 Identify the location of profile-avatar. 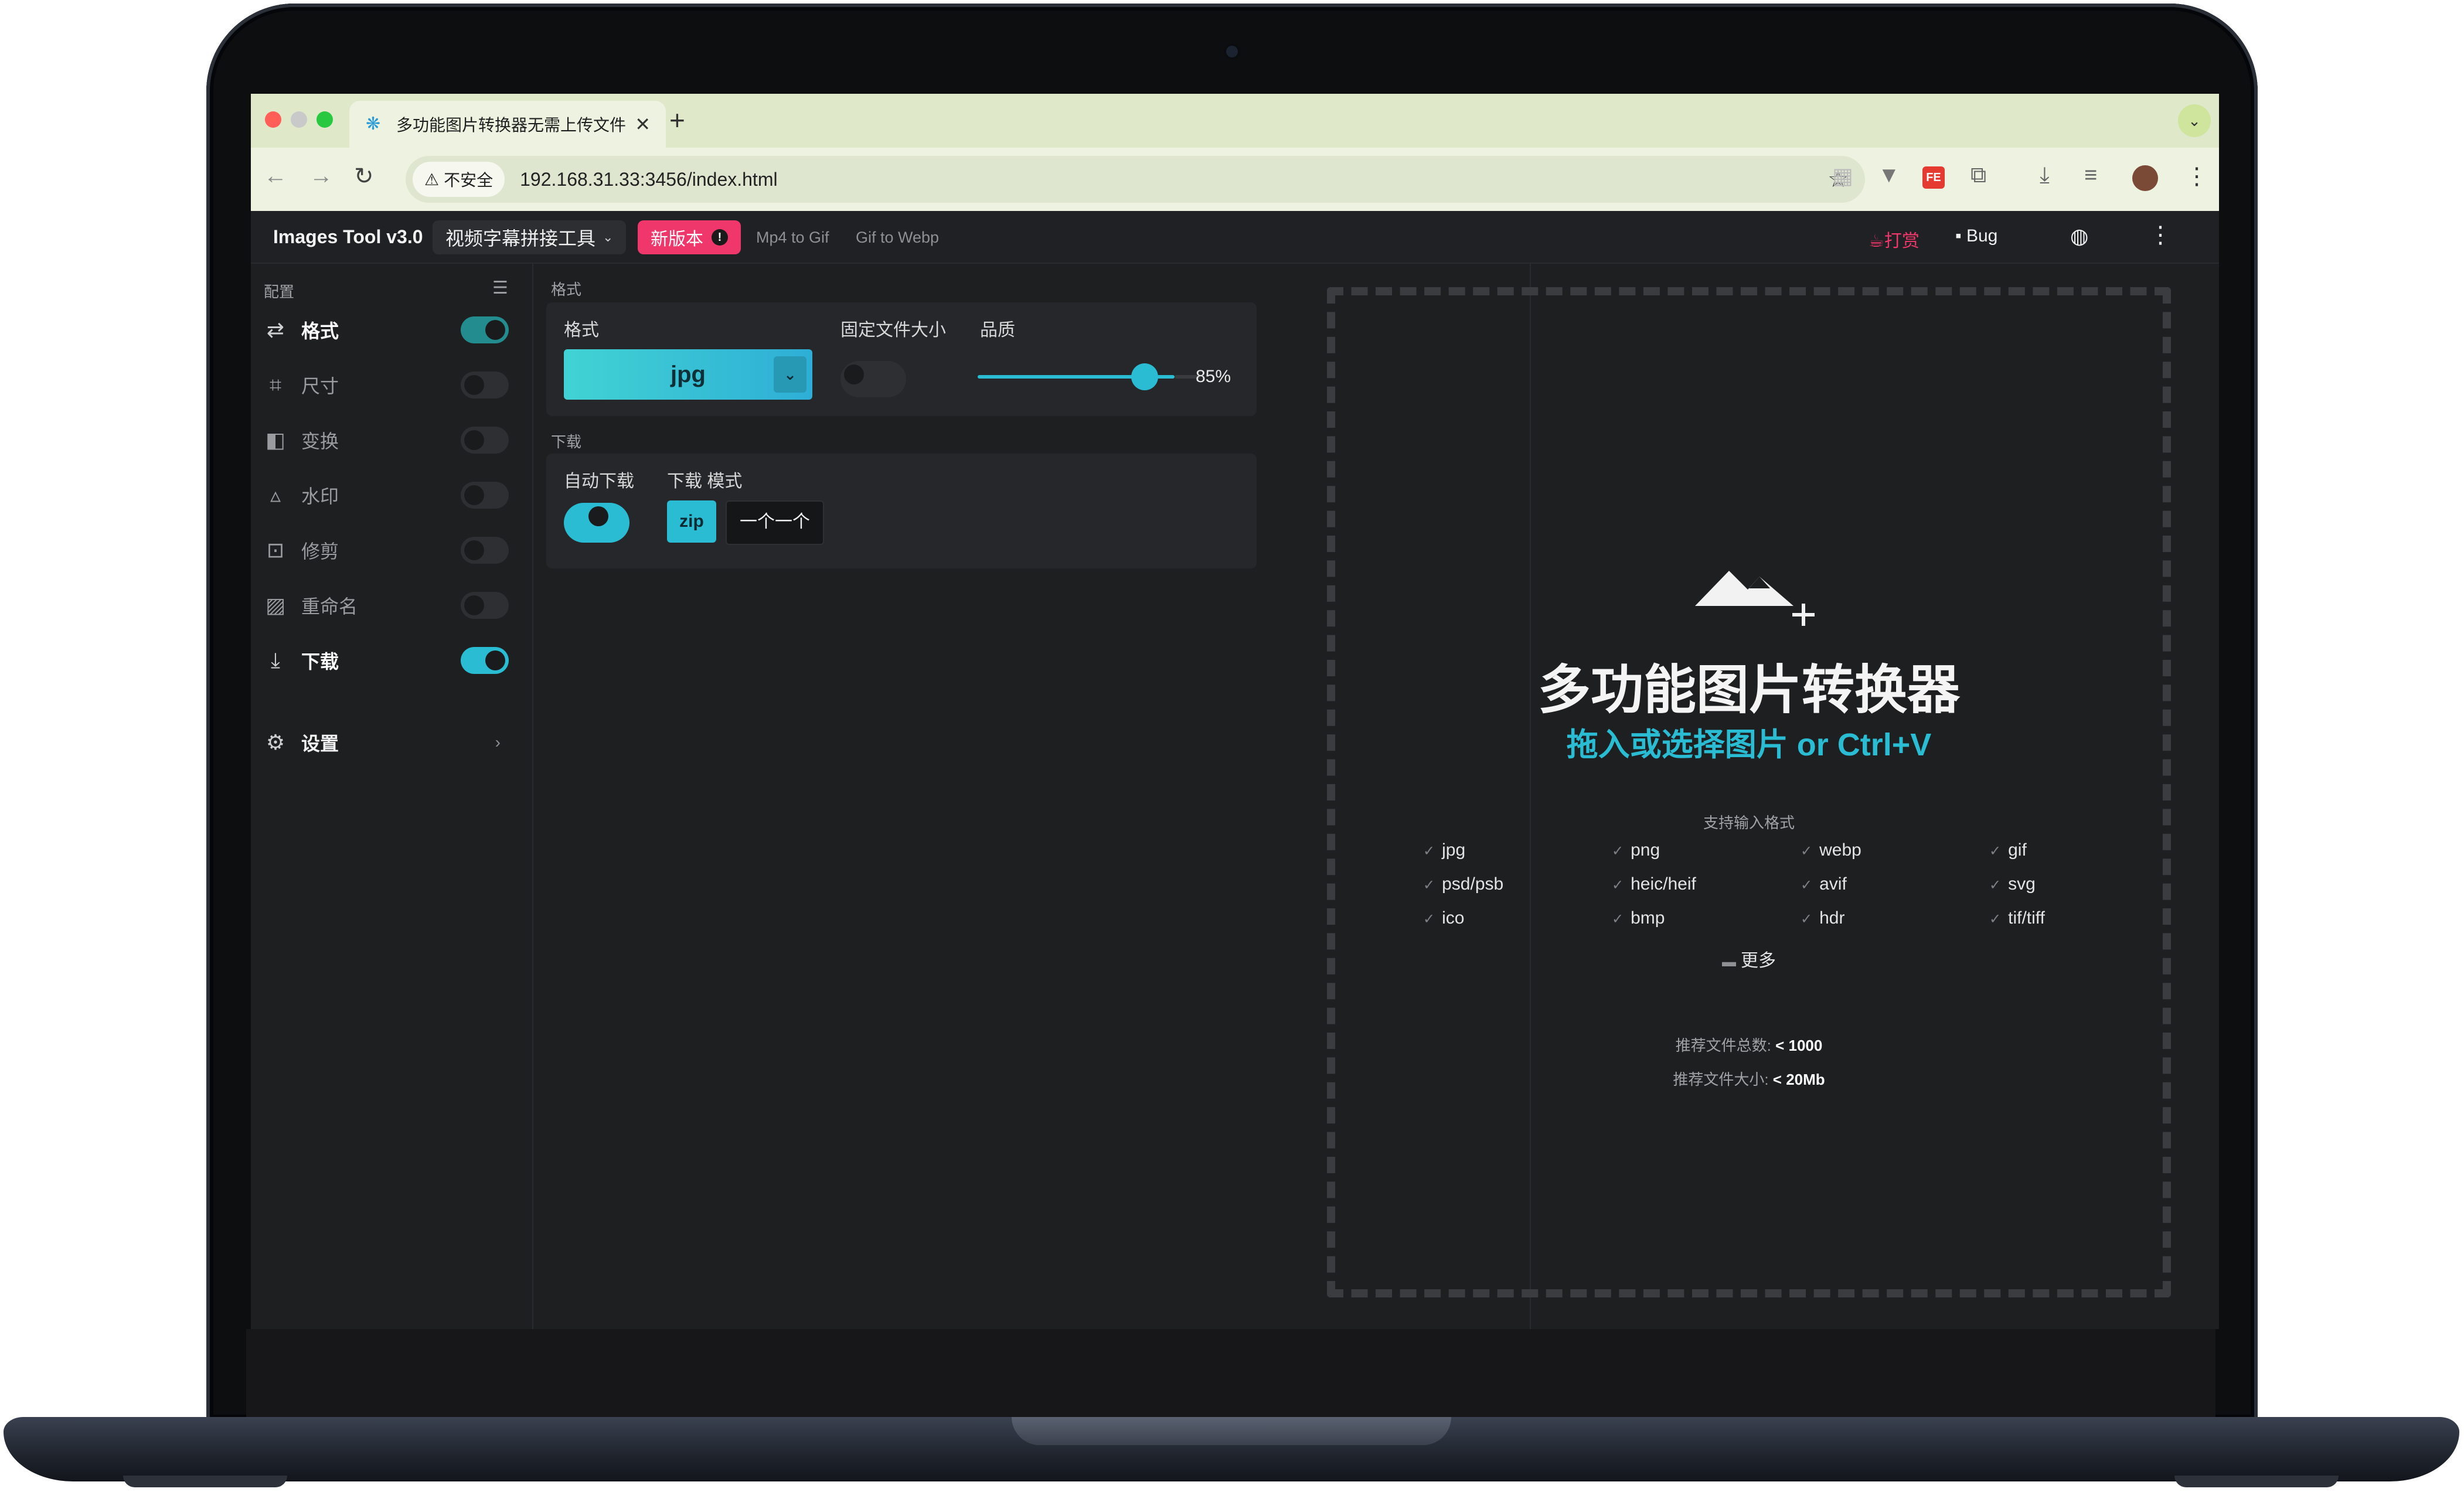
(2145, 178).